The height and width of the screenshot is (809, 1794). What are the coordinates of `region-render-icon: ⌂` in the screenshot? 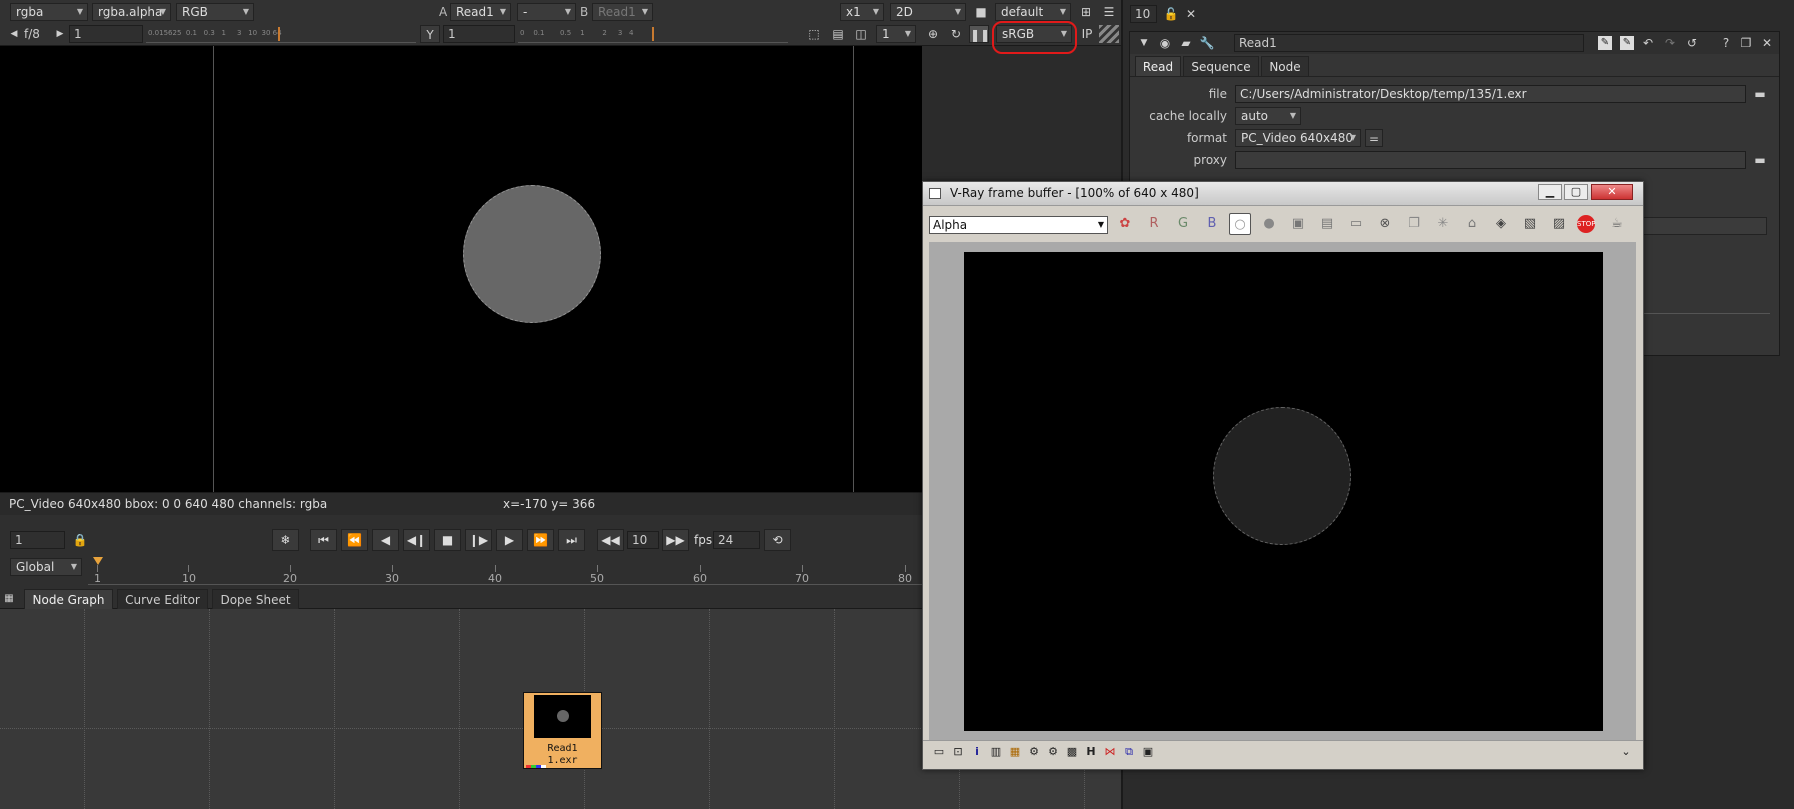 It's located at (1472, 224).